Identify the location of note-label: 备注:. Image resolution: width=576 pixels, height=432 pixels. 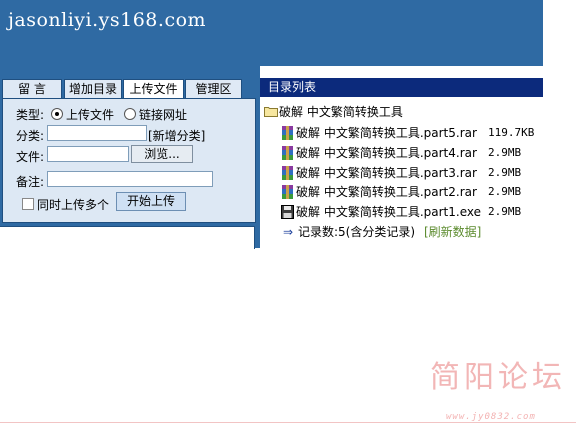
(30, 182).